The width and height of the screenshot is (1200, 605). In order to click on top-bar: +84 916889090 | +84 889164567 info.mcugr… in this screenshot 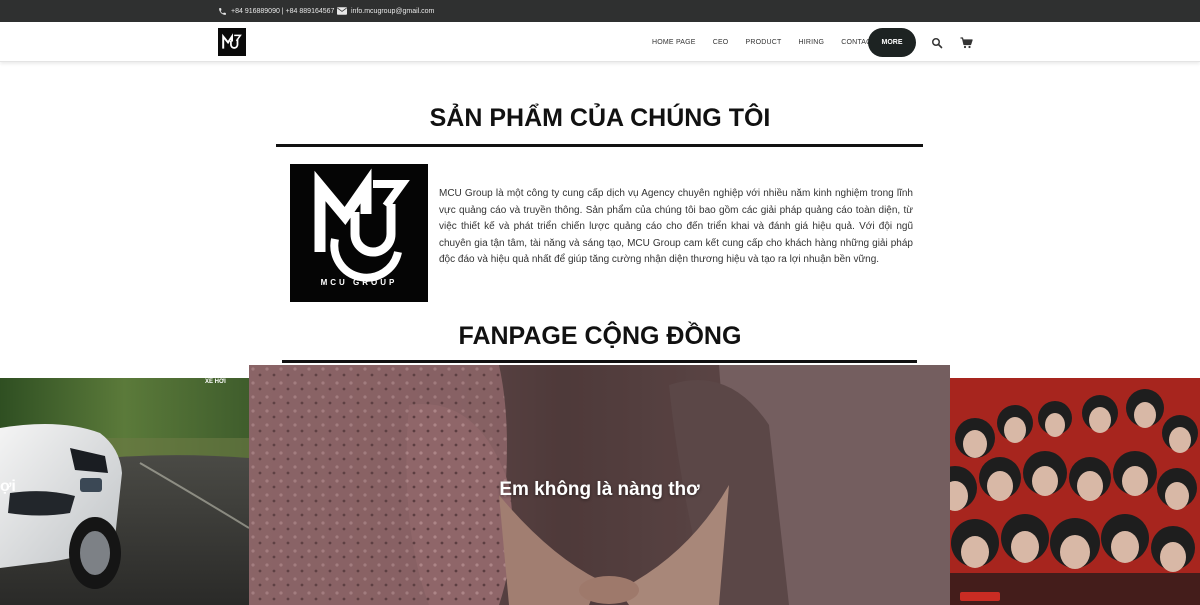, I will do `click(600, 11)`.